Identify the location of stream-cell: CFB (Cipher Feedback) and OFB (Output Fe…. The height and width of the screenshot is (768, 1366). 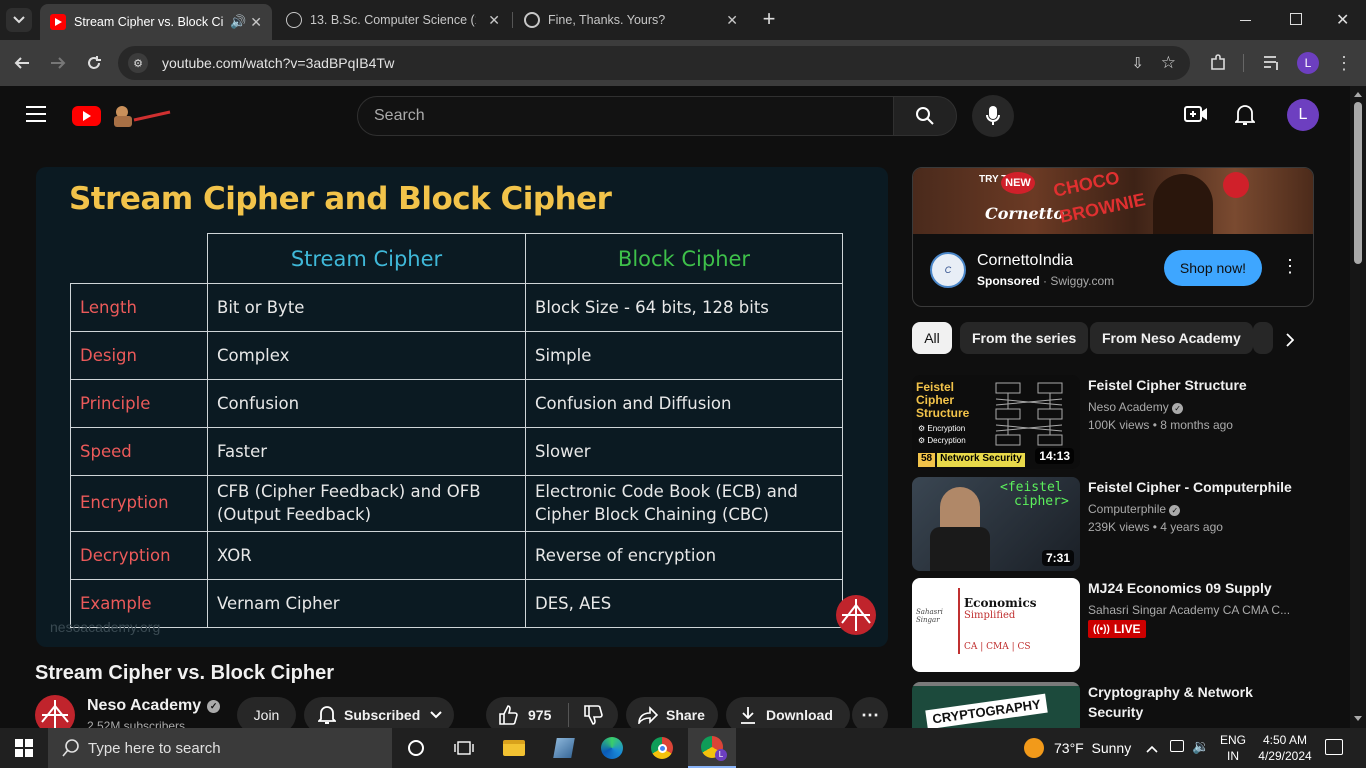
(366, 503).